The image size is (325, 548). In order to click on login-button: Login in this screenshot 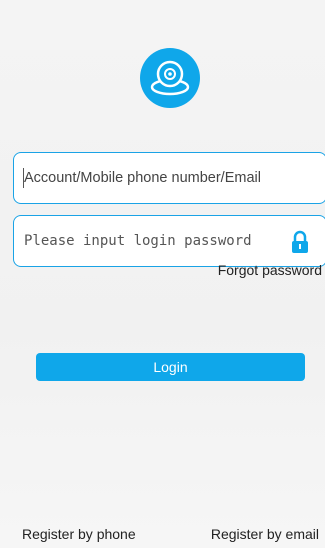, I will do `click(170, 367)`.